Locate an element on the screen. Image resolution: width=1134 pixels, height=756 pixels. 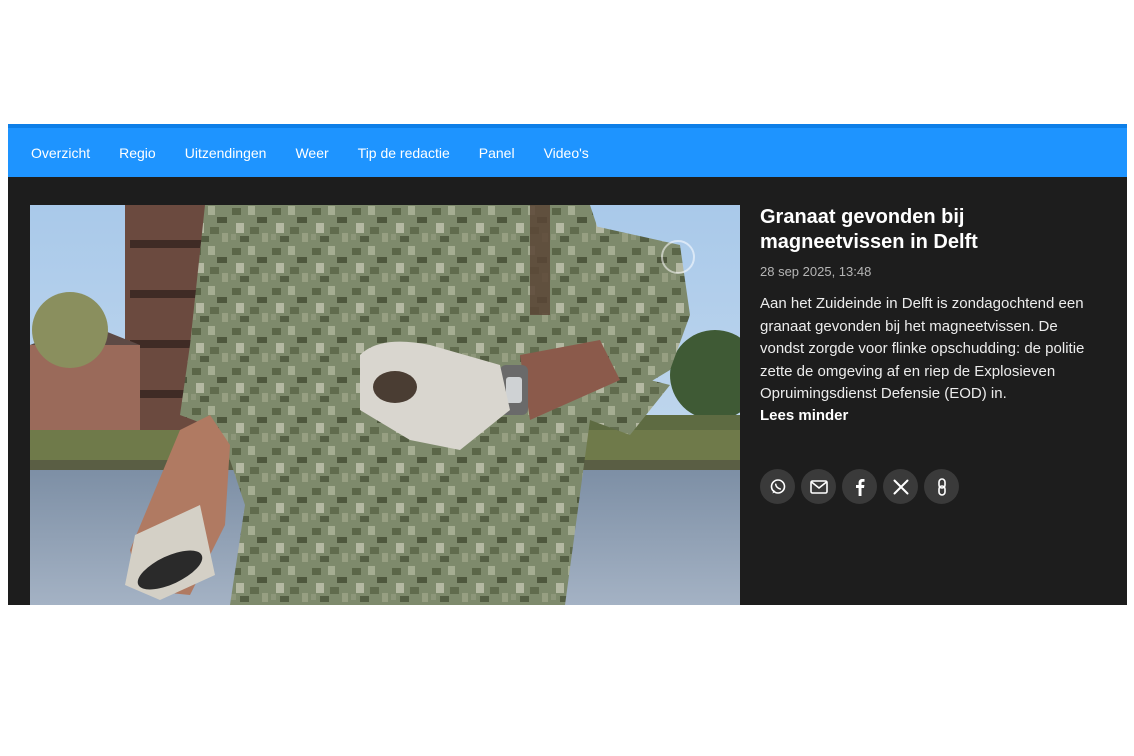
link-icon is located at coordinates (941, 486).